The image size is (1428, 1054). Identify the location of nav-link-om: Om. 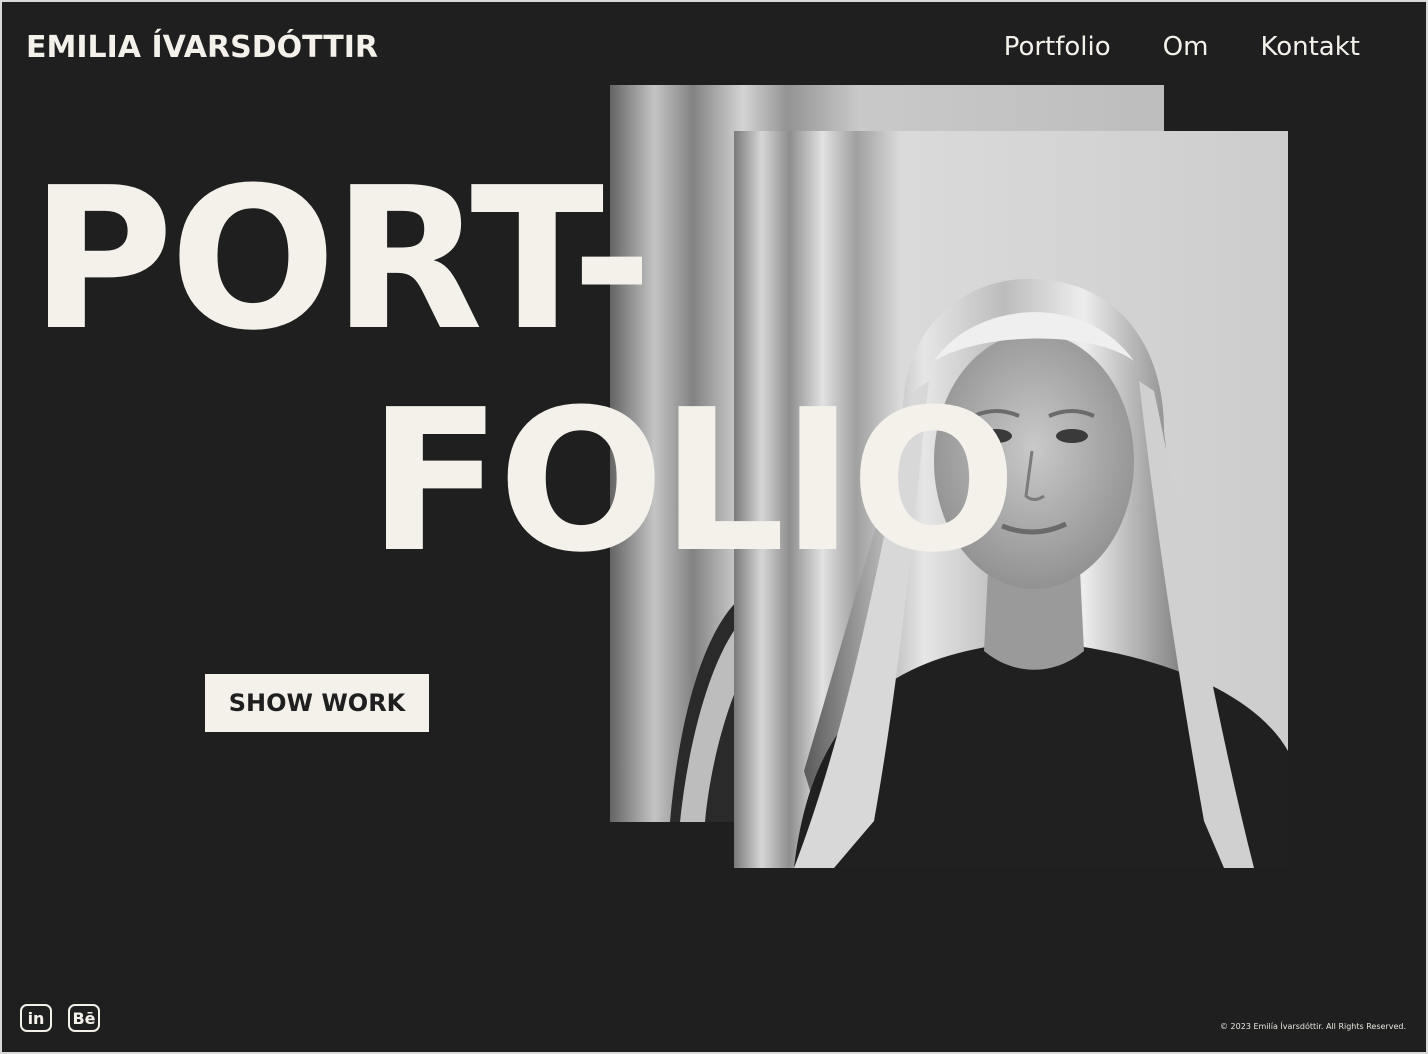
(1186, 47).